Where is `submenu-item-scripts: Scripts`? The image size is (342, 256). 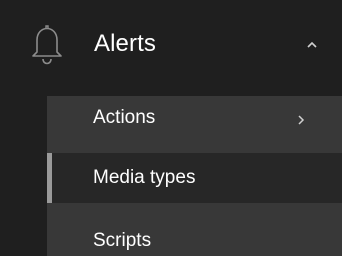
submenu-item-scripts: Scripts is located at coordinates (194, 238).